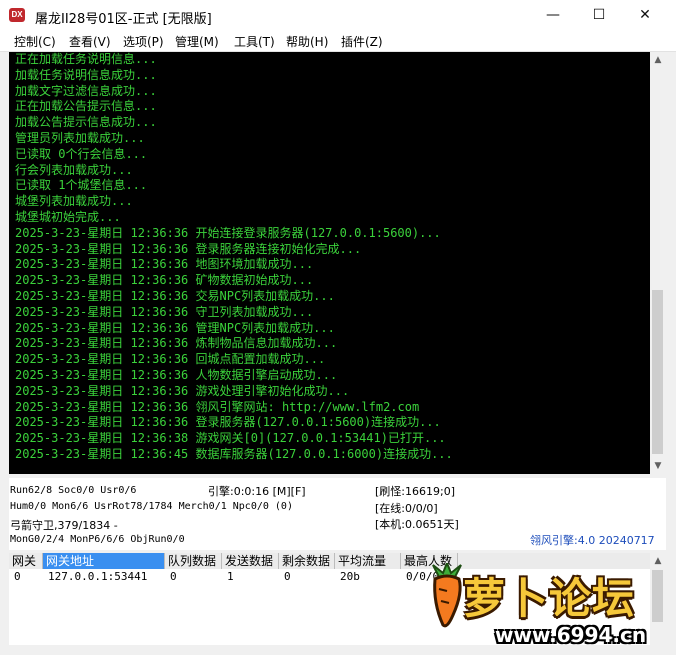 Image resolution: width=676 pixels, height=655 pixels. I want to click on status-engine: 引擎:0:0:16 [M][F], so click(257, 491).